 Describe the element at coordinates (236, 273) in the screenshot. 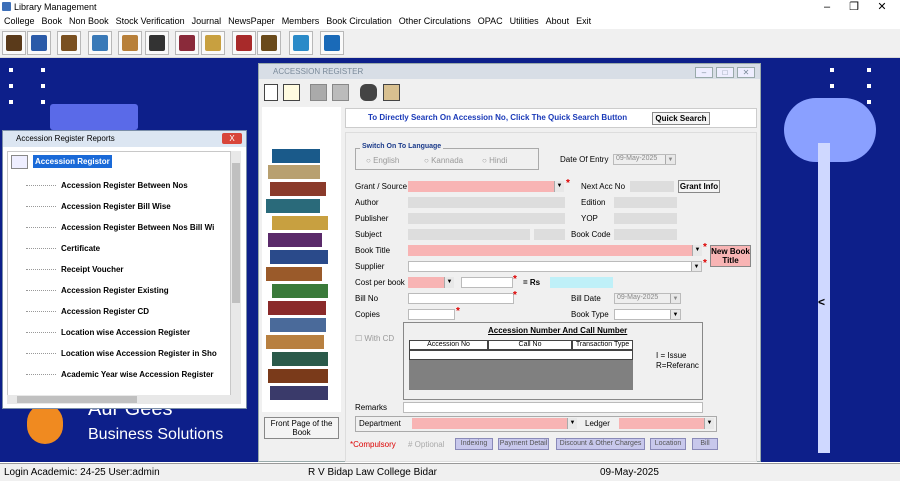

I see `reports-vscroll` at that location.